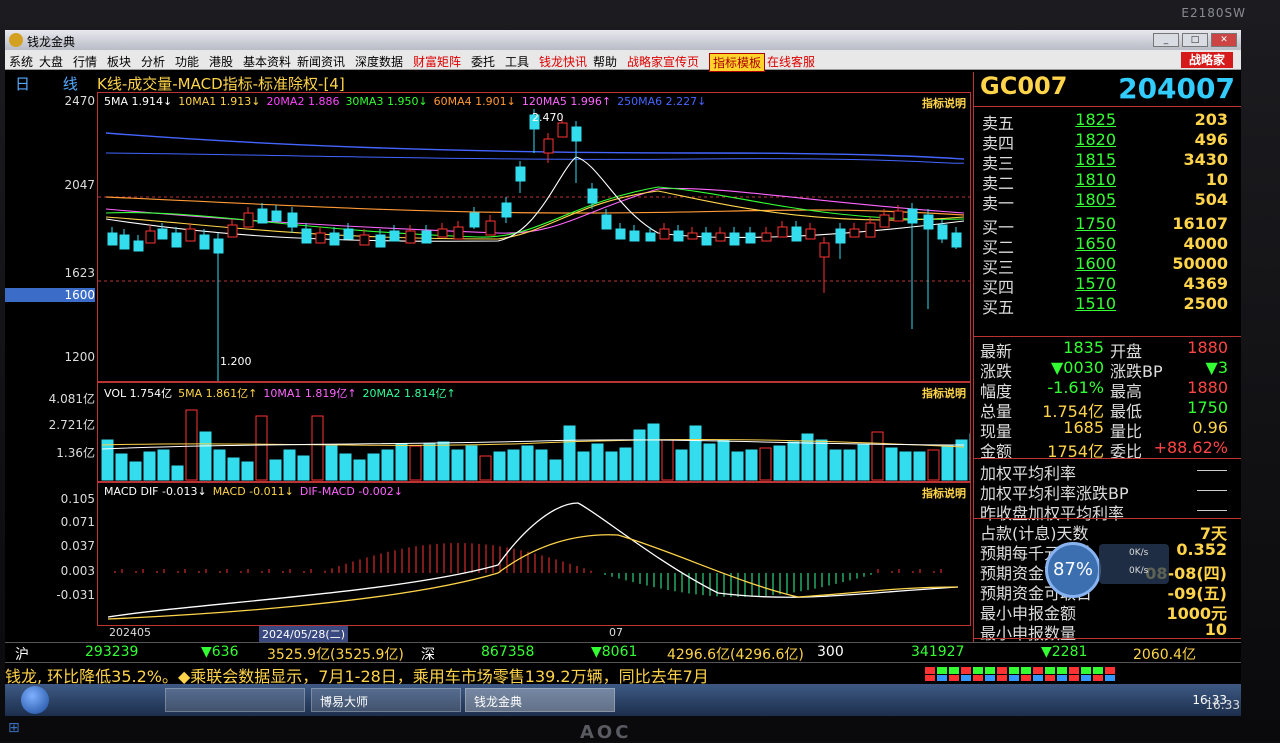  What do you see at coordinates (79, 185) in the screenshot?
I see `k-y-tick: 2047` at bounding box center [79, 185].